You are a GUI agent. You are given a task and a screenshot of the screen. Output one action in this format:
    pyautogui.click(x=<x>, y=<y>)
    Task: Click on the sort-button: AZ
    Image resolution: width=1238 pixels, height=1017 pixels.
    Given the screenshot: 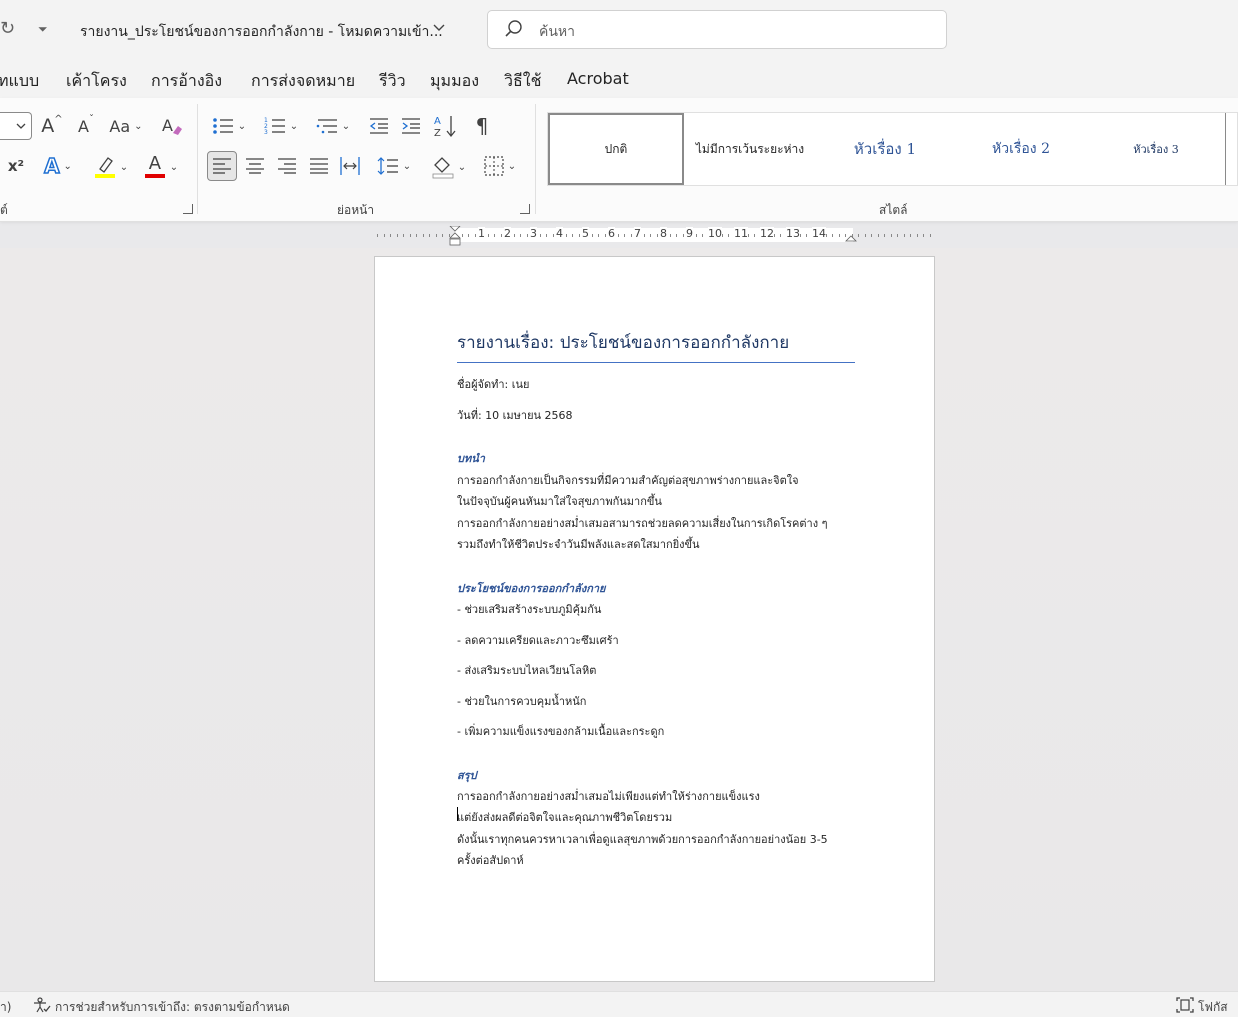 What is the action you would take?
    pyautogui.click(x=446, y=126)
    